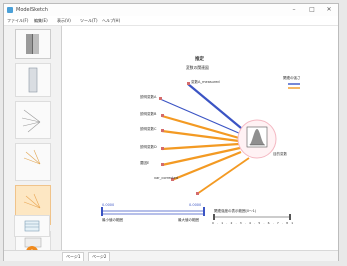 The width and height of the screenshot is (347, 266). I want to click on tab-page-2: ページ2, so click(99, 256).